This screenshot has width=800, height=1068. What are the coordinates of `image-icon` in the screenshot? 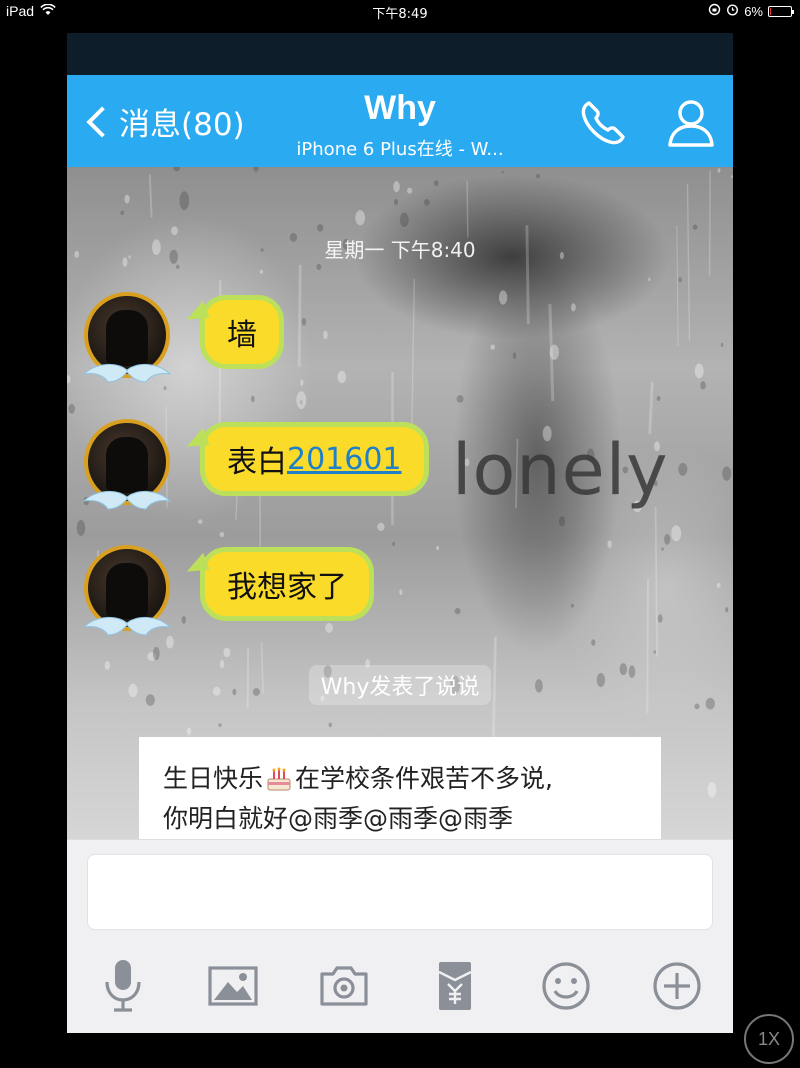 It's located at (233, 986).